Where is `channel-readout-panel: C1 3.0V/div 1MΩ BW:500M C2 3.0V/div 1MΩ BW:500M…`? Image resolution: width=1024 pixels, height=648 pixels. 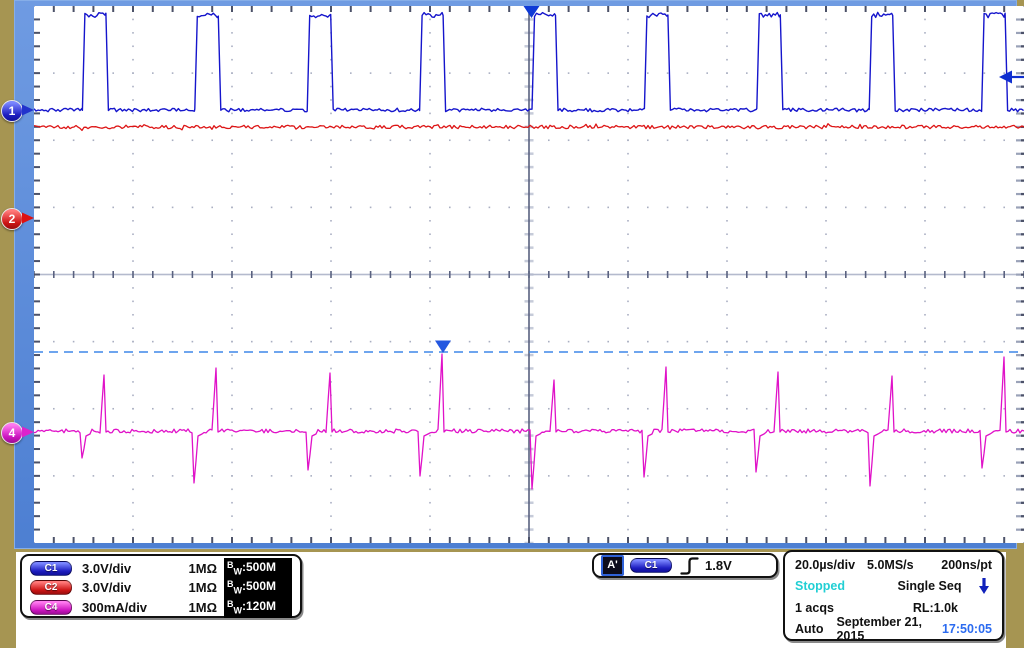 channel-readout-panel: C1 3.0V/div 1MΩ BW:500M C2 3.0V/div 1MΩ BW:500M… is located at coordinates (161, 586).